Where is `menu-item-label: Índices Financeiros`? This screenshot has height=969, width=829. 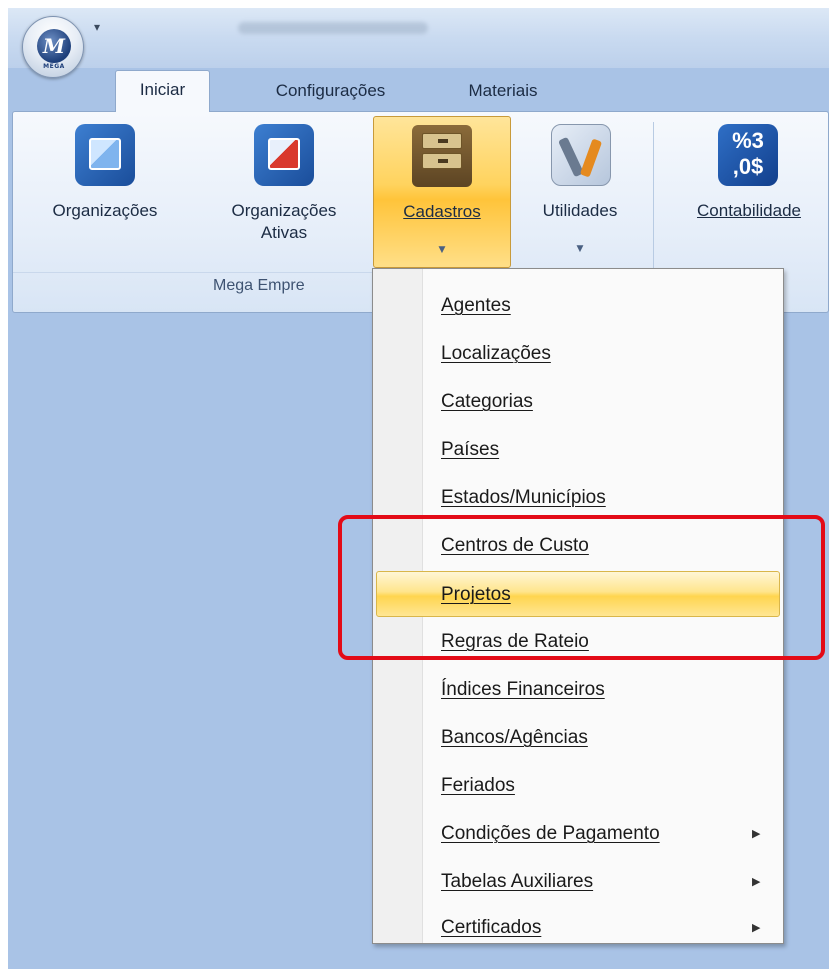
menu-item-label: Índices Financeiros is located at coordinates (523, 689).